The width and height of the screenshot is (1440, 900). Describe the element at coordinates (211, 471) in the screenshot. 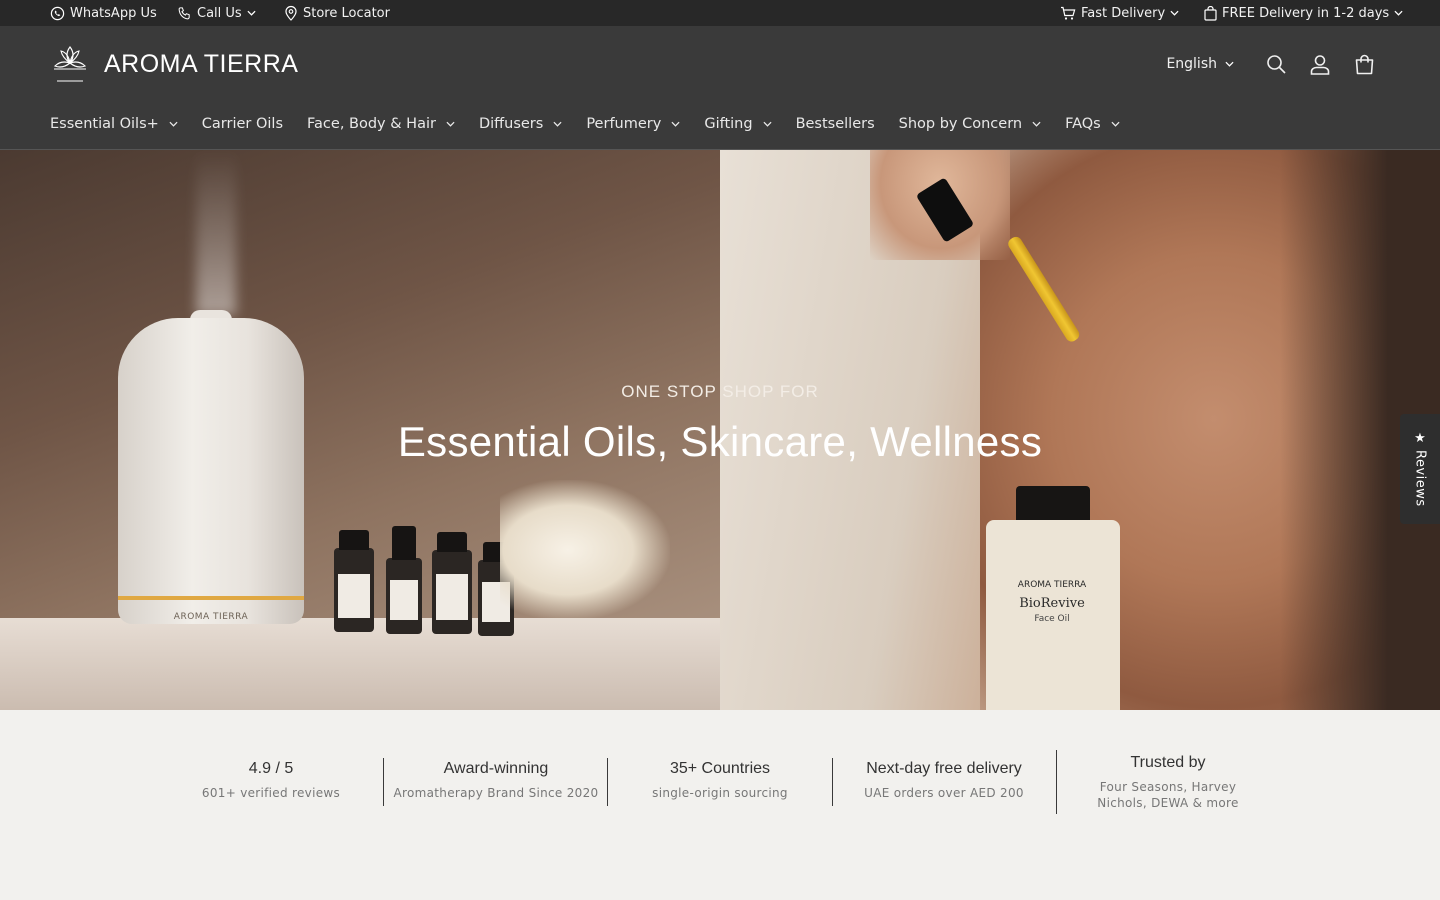

I see `ceramic-diffuser` at that location.